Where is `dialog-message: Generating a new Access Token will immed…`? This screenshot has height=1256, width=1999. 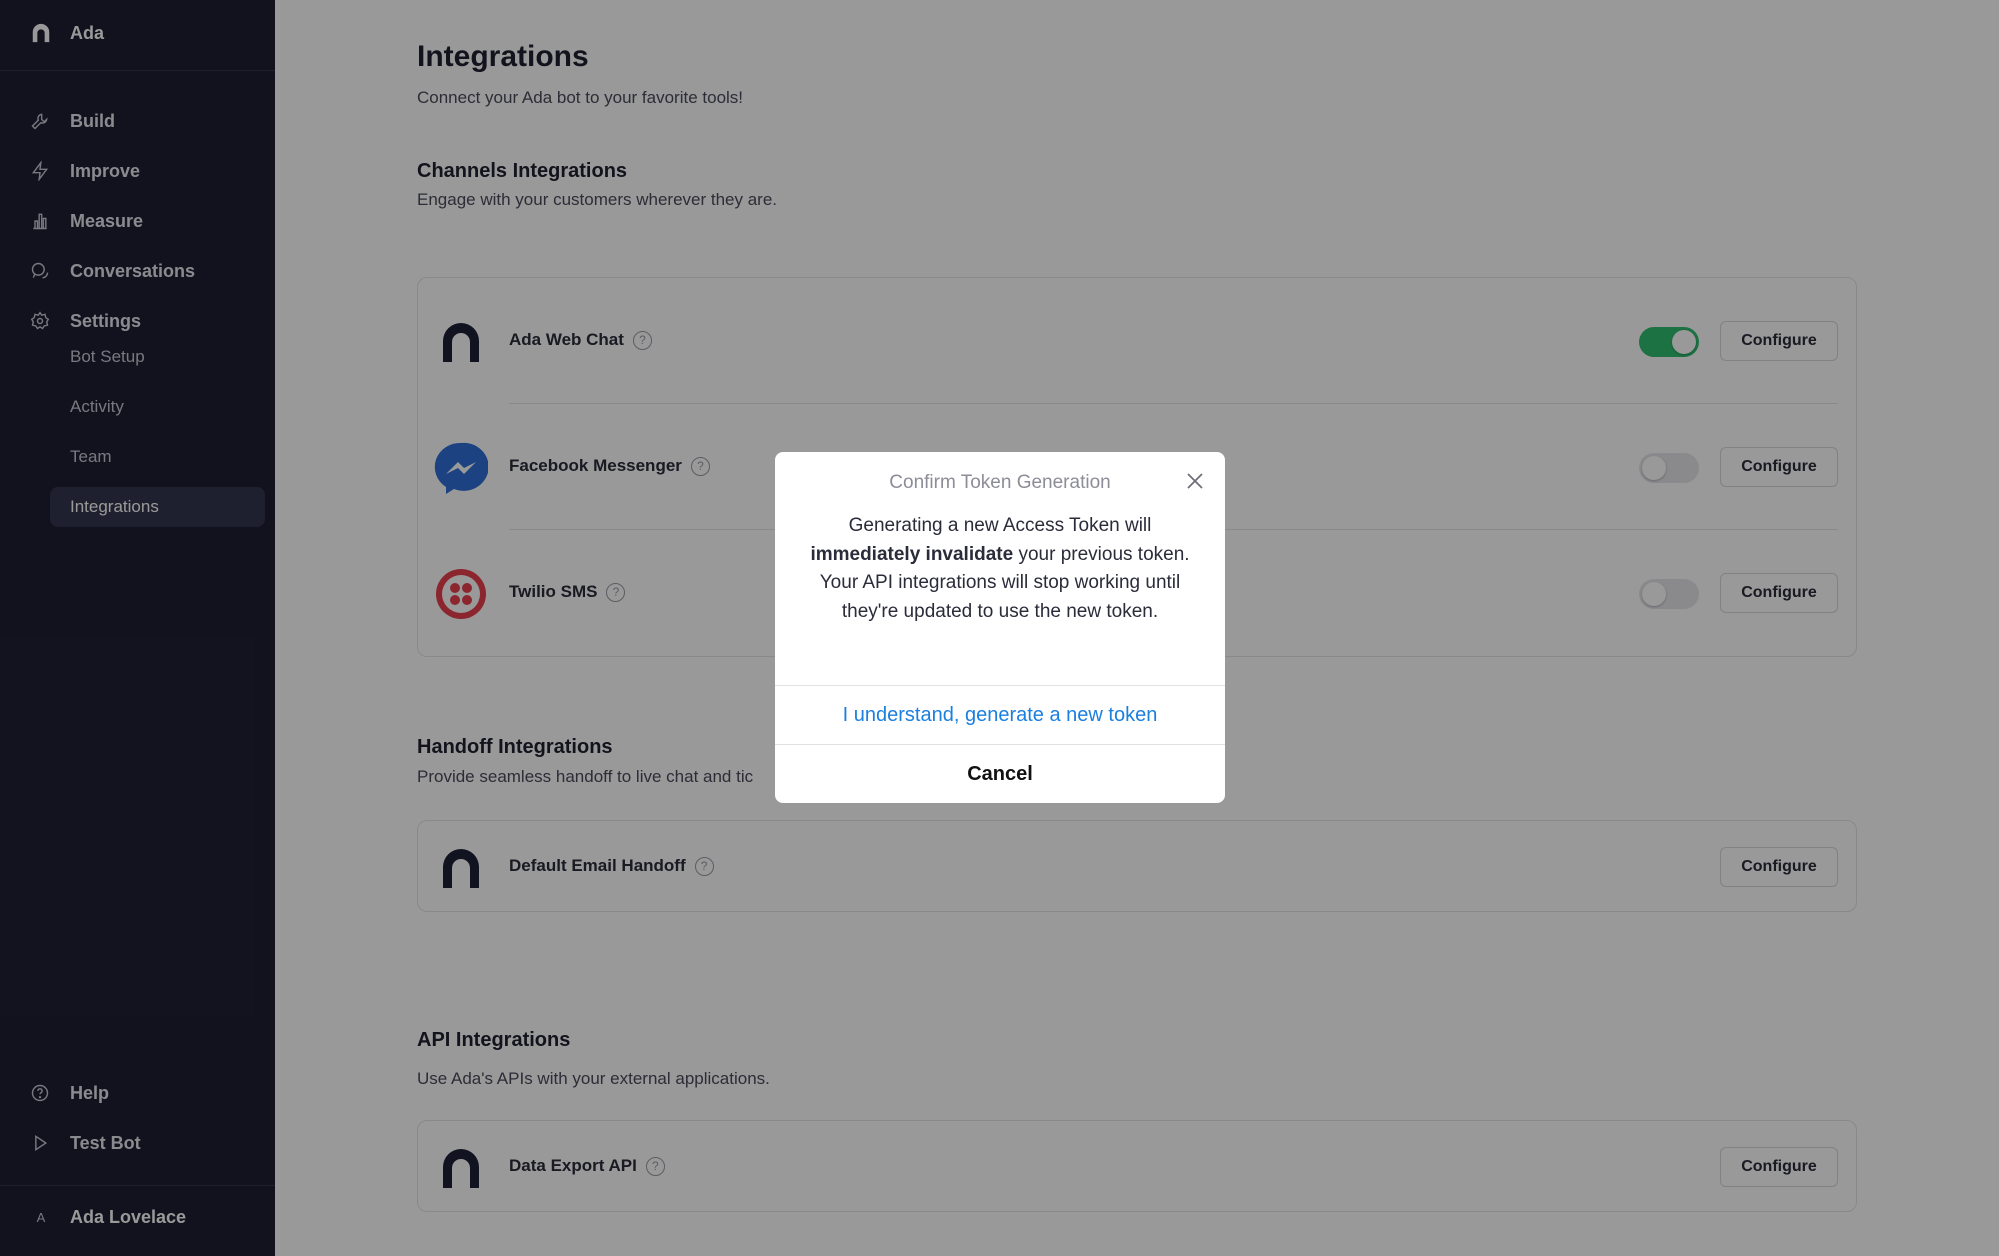 dialog-message: Generating a new Access Token will immed… is located at coordinates (1000, 569).